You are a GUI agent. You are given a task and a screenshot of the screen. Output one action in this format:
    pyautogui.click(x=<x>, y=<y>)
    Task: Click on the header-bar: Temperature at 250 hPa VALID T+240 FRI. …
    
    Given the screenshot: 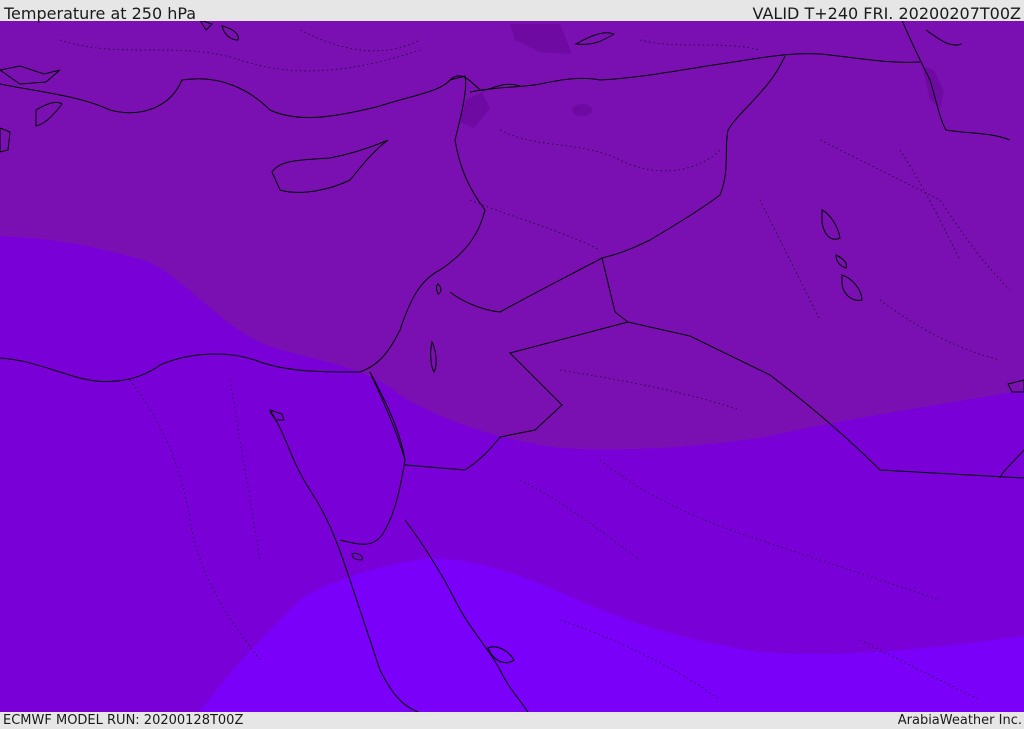 What is the action you would take?
    pyautogui.click(x=512, y=11)
    